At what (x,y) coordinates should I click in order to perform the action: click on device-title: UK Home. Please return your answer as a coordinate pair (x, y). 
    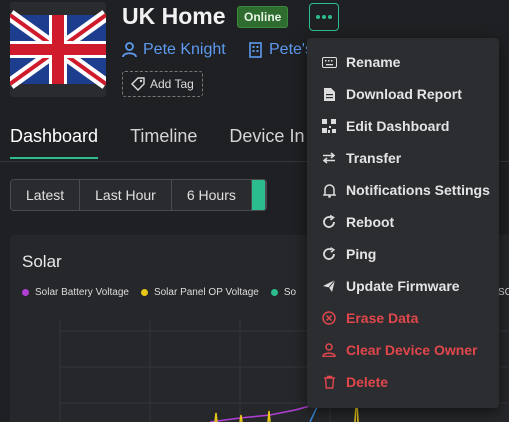
    Looking at the image, I should click on (174, 16).